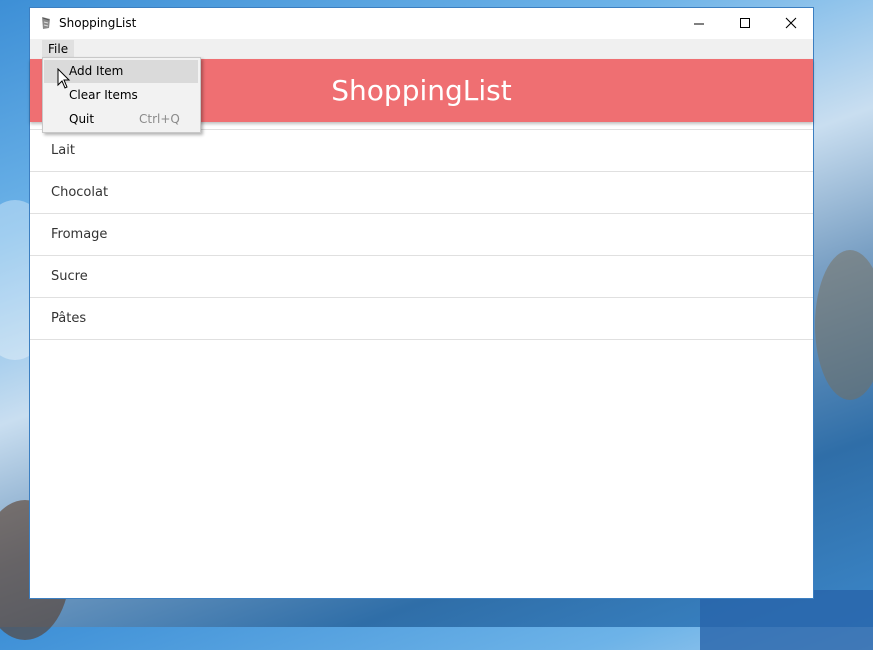 This screenshot has width=873, height=650. Describe the element at coordinates (421, 319) in the screenshot. I see `list-item: Pâtes` at that location.